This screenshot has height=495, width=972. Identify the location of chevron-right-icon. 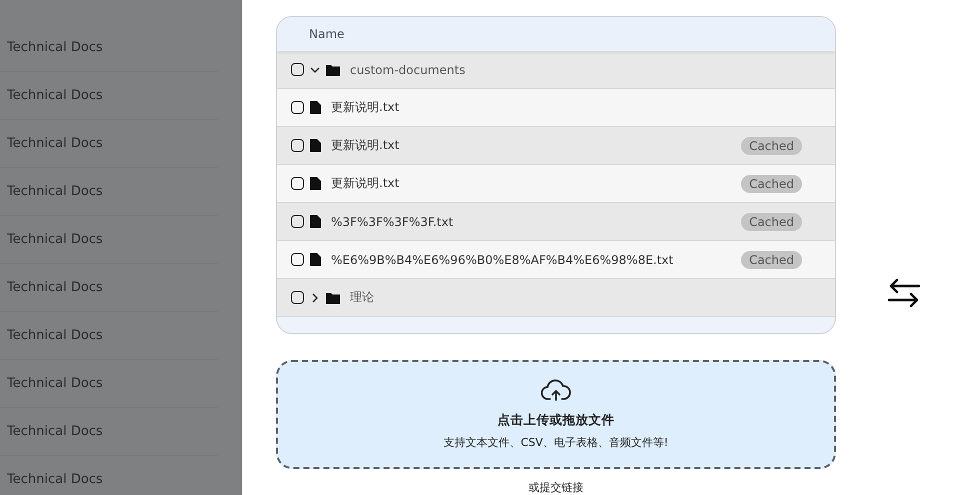
(315, 297).